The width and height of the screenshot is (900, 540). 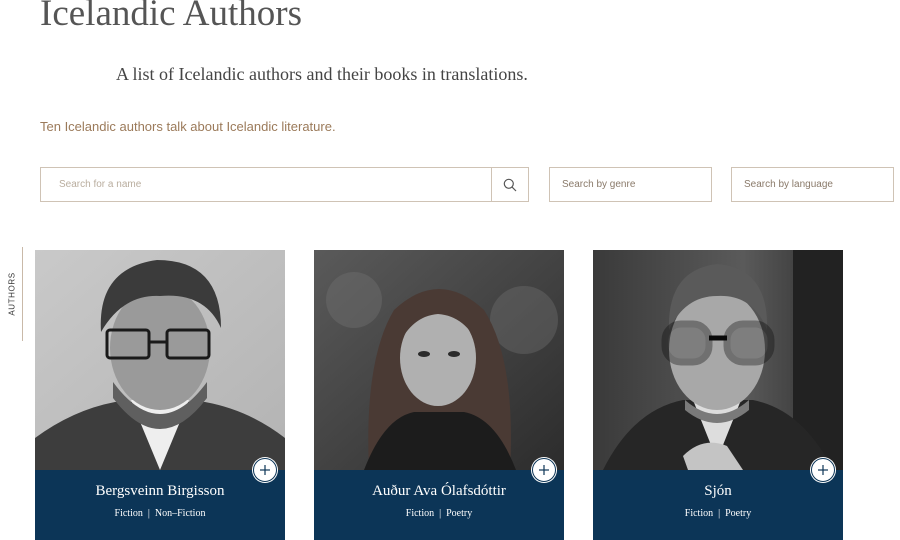 I want to click on author-card: Auður Ava Ólafsdóttir Fiction | Poetry, so click(x=439, y=395).